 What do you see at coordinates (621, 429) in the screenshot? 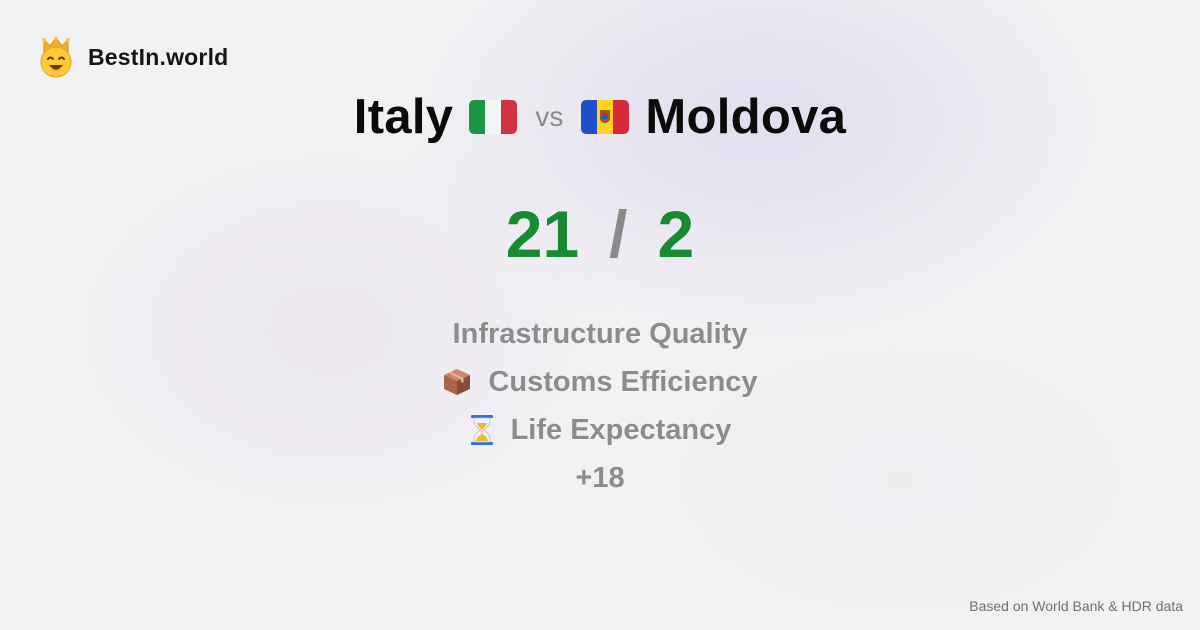
I see `metric-label: Life Expectancy` at bounding box center [621, 429].